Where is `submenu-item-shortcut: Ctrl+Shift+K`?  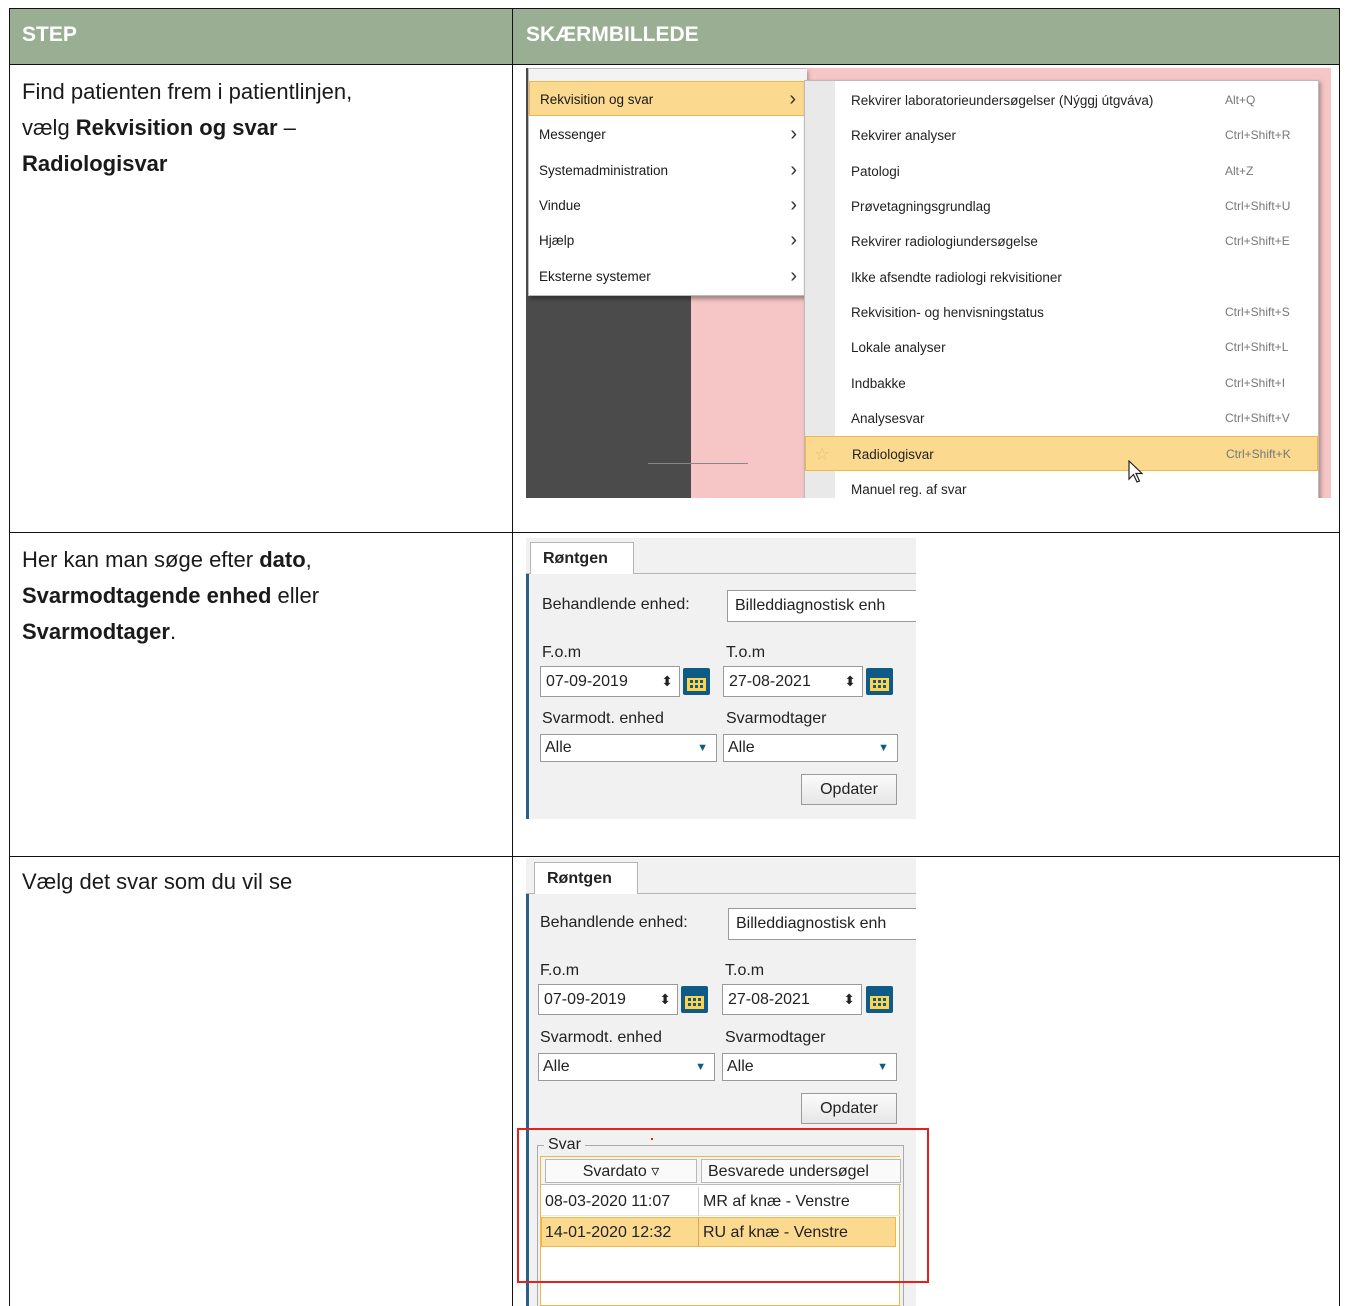
submenu-item-shortcut: Ctrl+Shift+K is located at coordinates (1258, 454).